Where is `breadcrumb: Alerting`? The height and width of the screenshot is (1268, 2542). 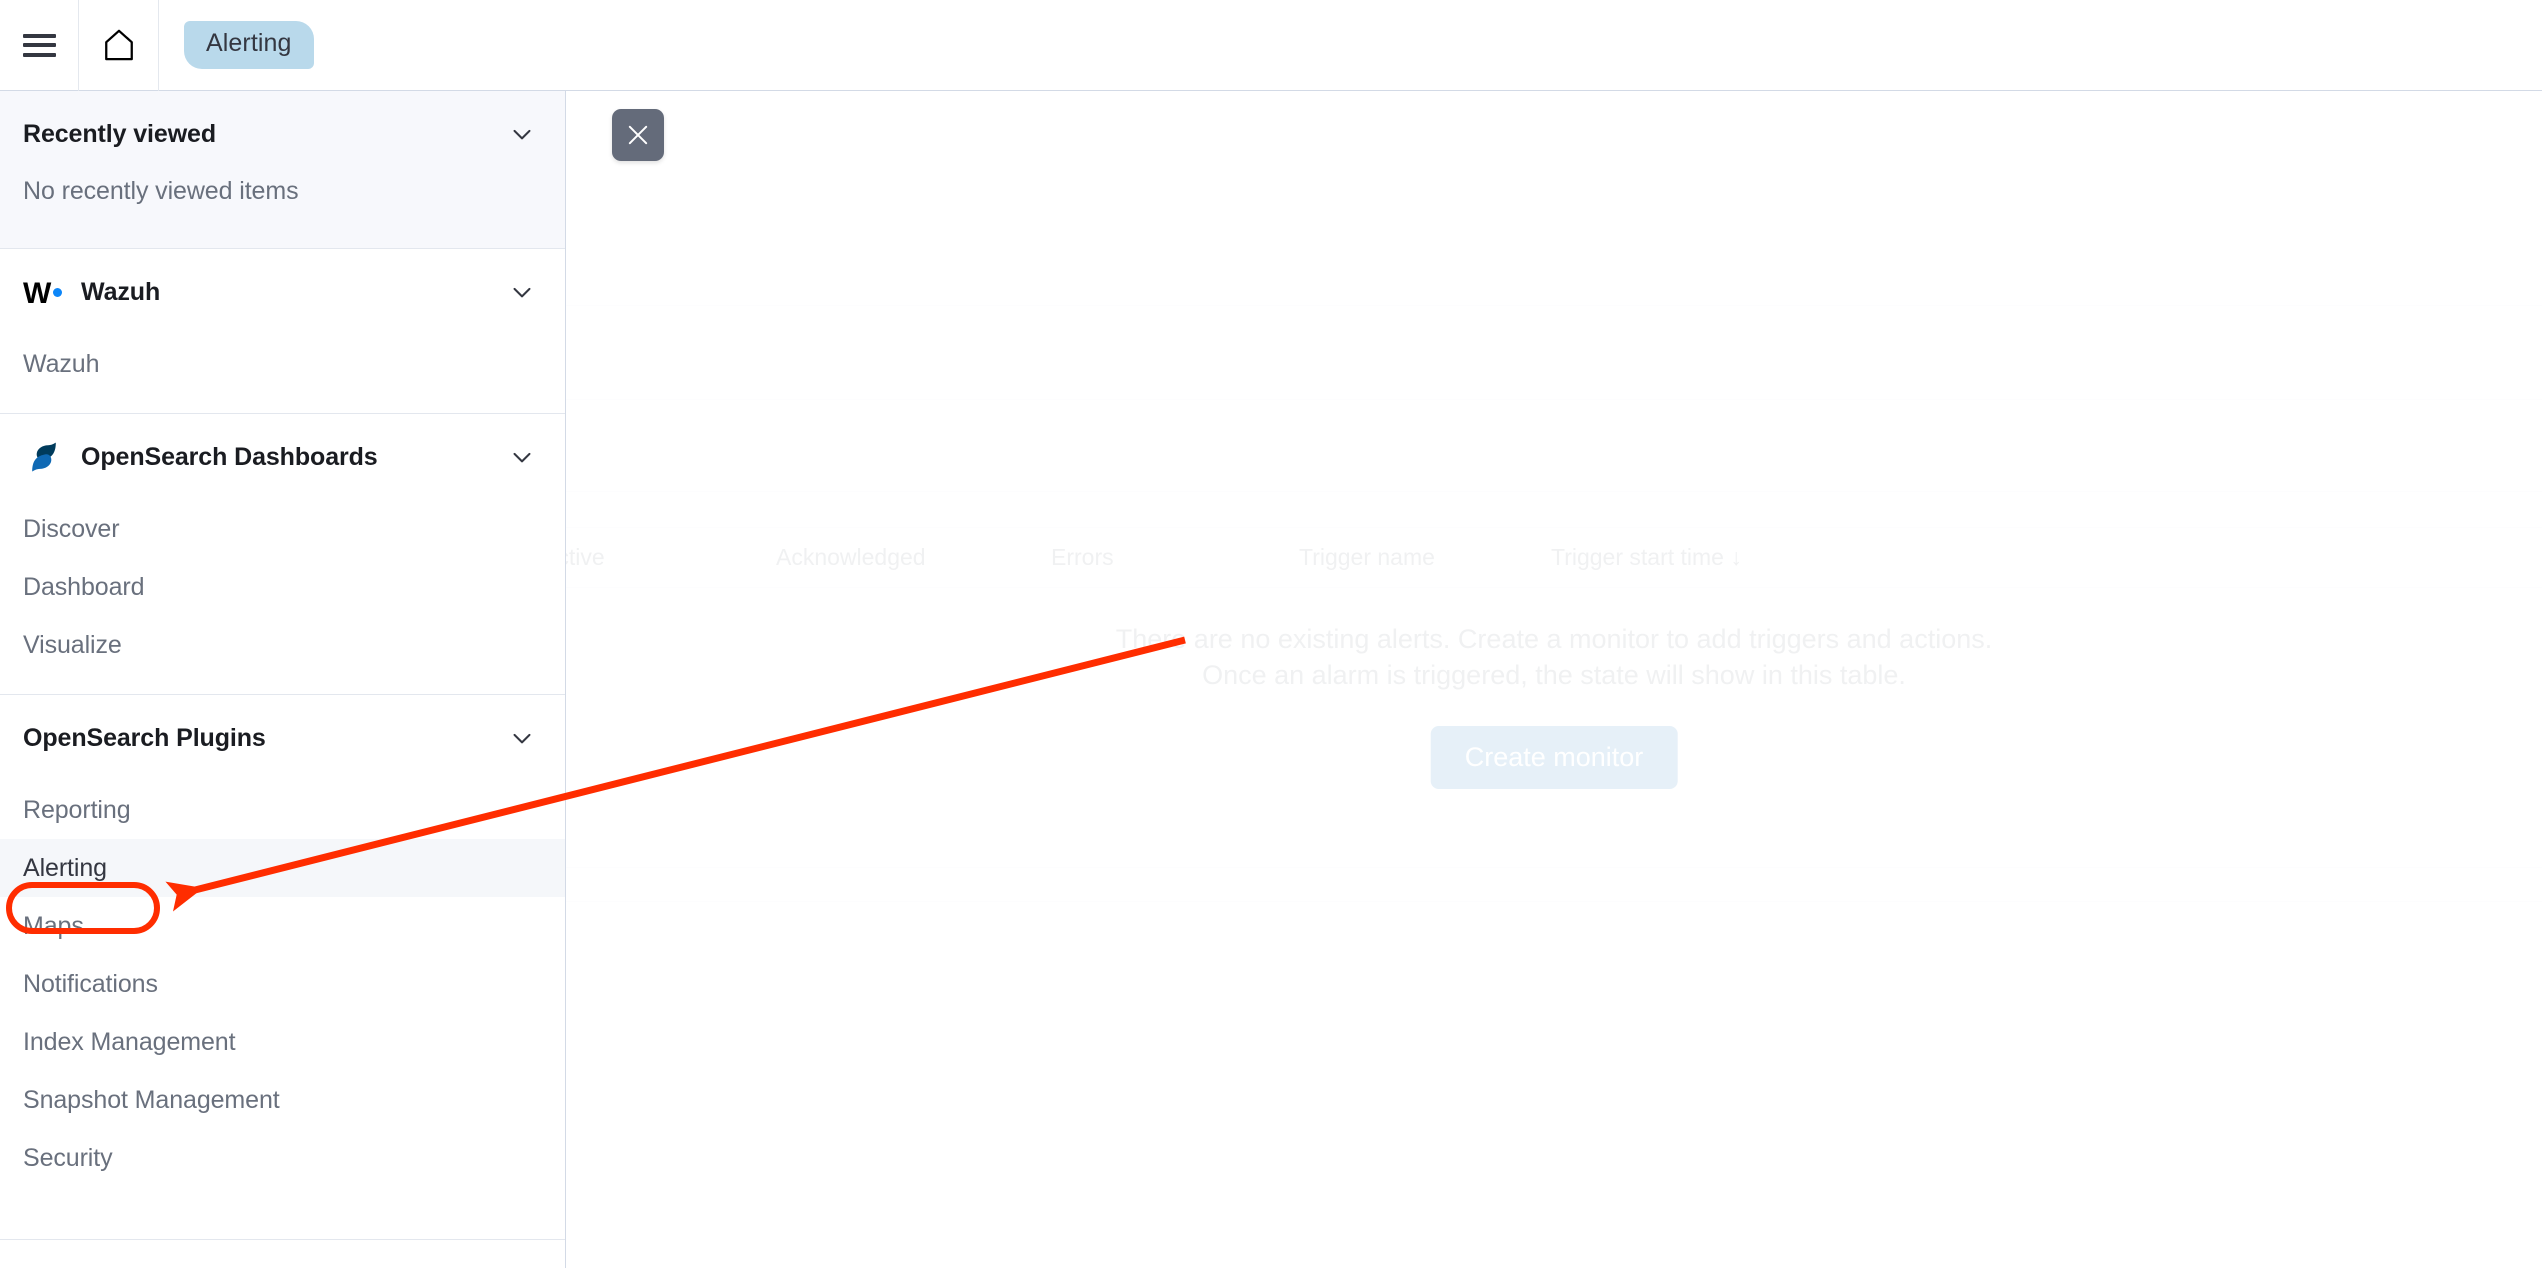
breadcrumb: Alerting is located at coordinates (236, 45).